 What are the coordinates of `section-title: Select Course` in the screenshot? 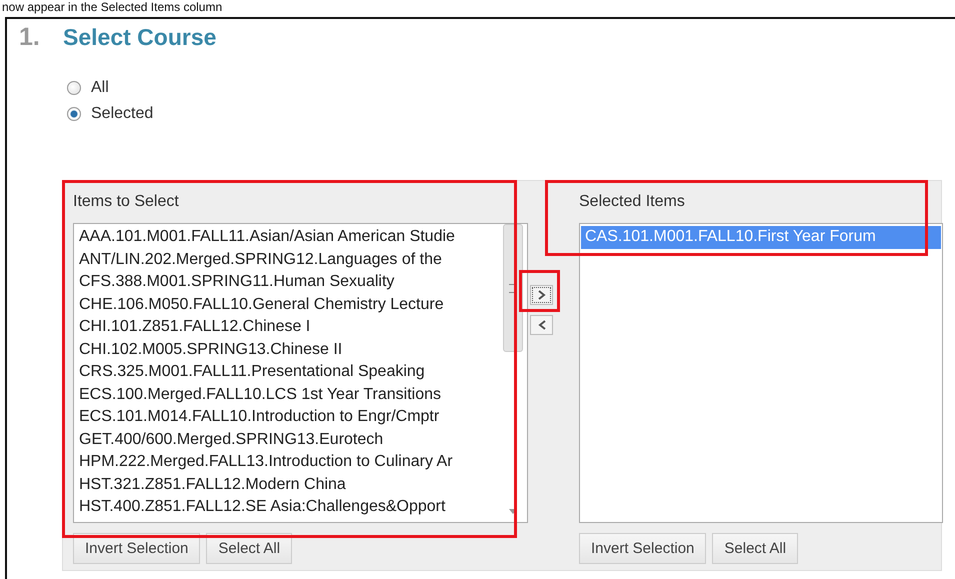 It's located at (139, 37).